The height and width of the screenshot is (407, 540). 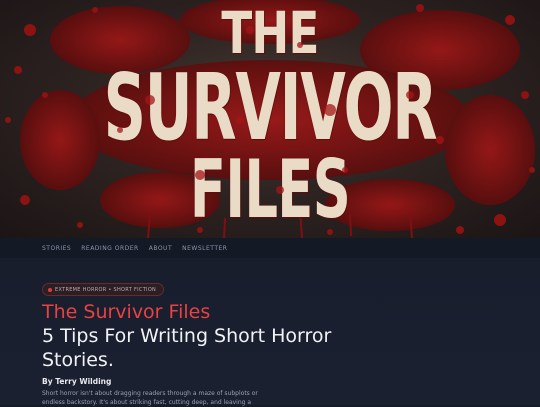 I want to click on nav-item-about: ABOUT, so click(x=160, y=248).